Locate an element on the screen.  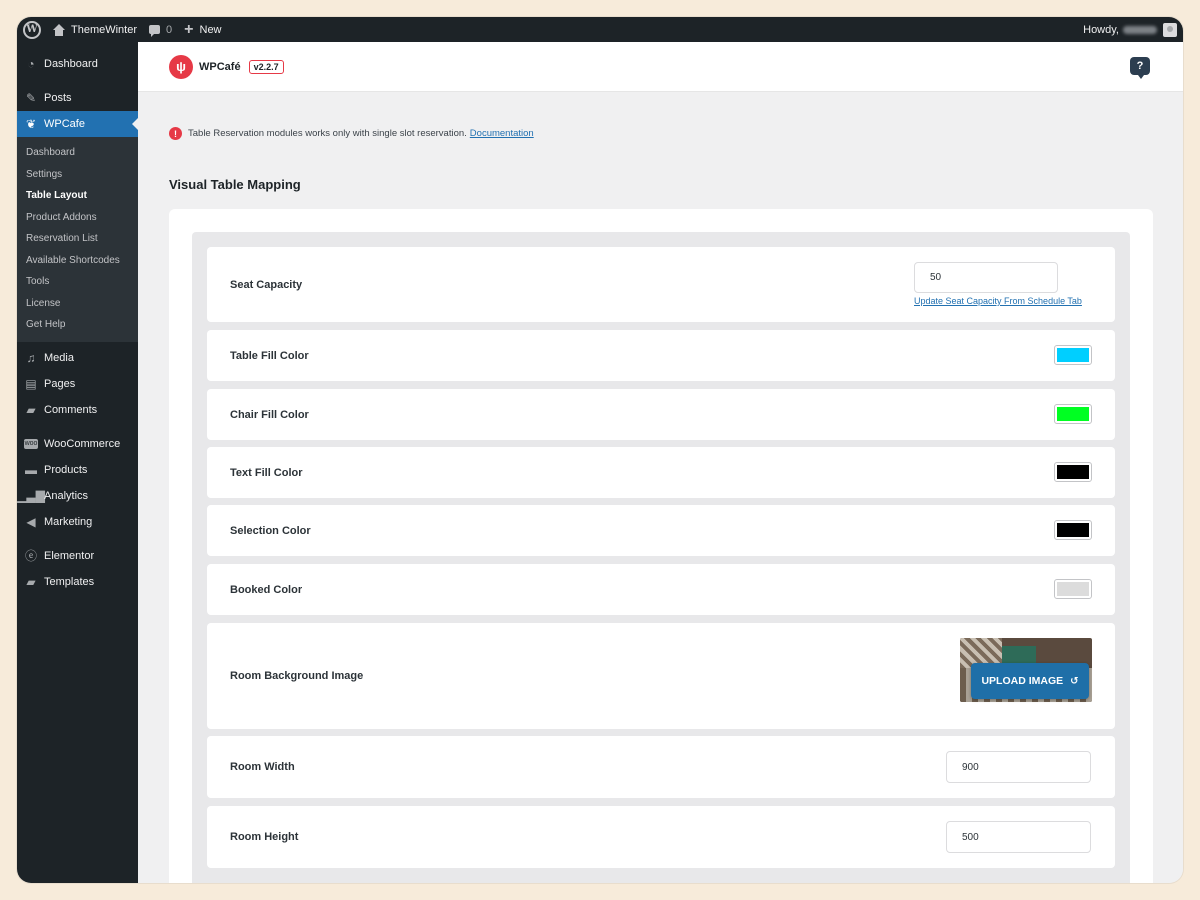
submenu-item-available-shortcodes: Available Shortcodes is located at coordinates (77, 261).